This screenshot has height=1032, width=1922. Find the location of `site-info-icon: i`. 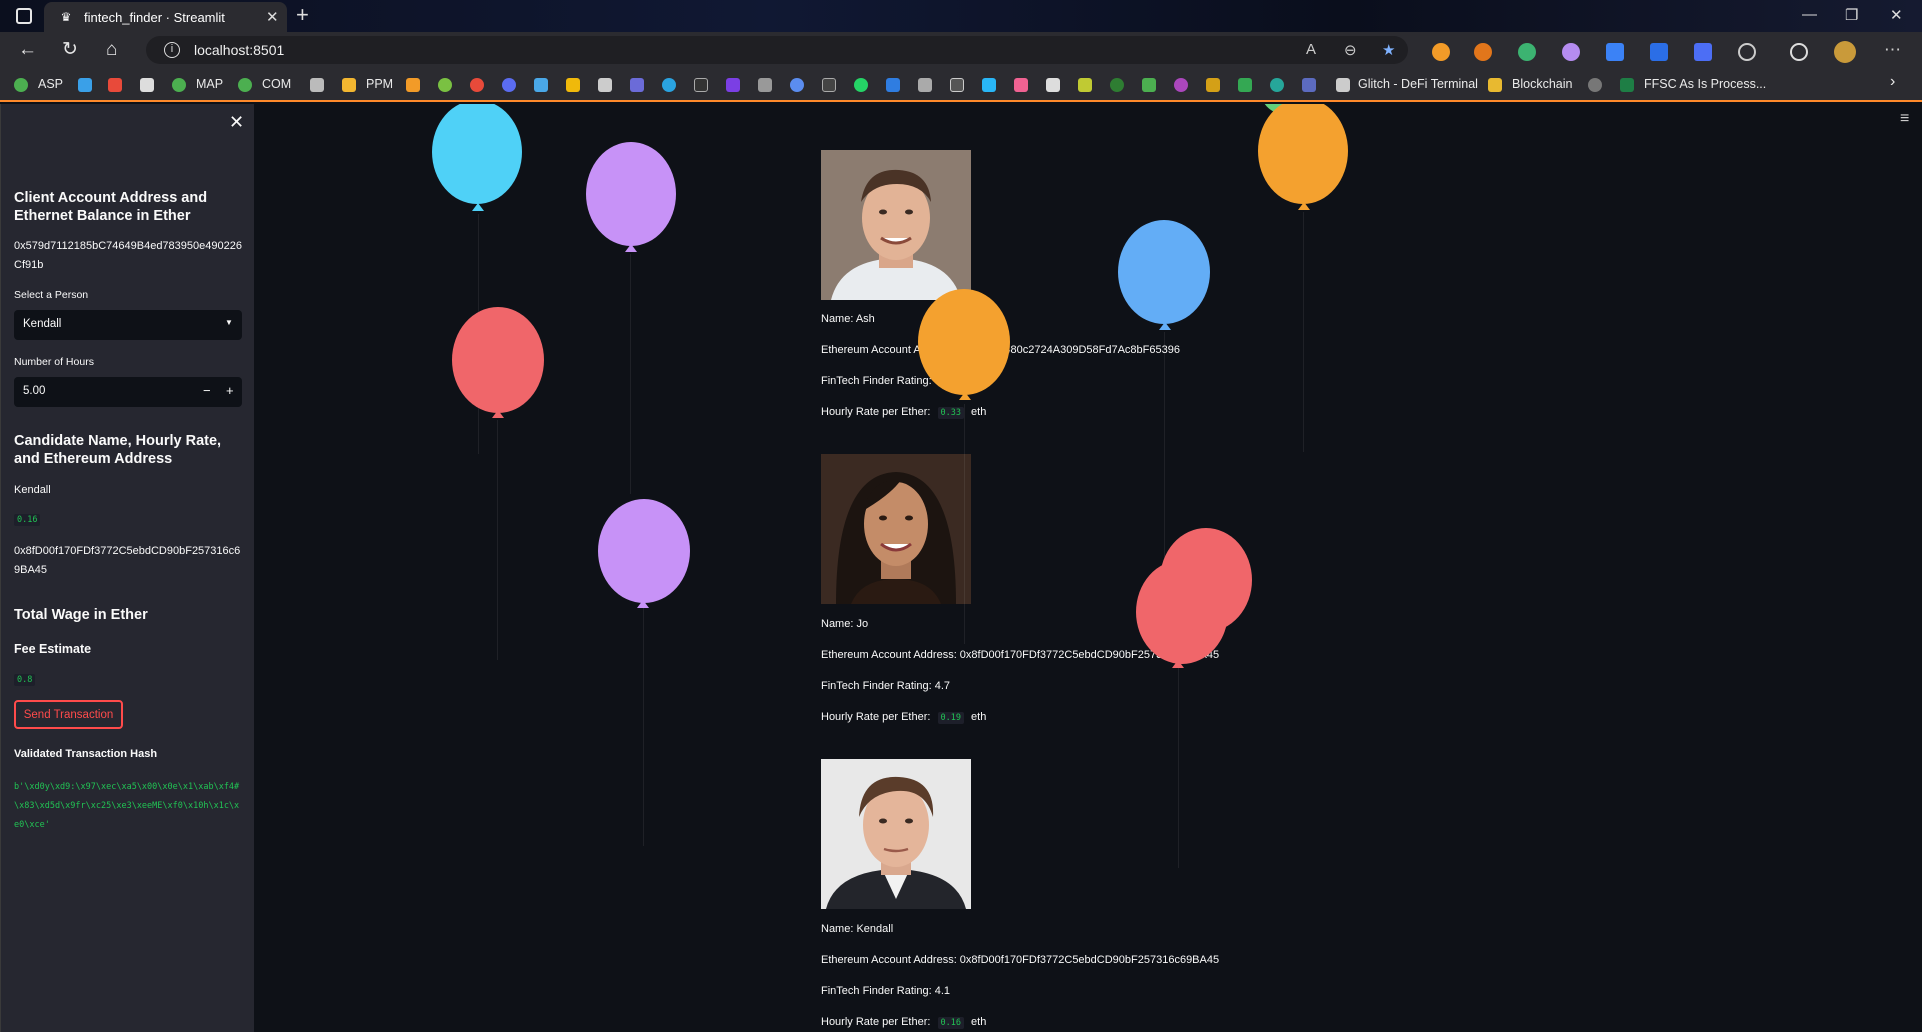

site-info-icon: i is located at coordinates (172, 50).